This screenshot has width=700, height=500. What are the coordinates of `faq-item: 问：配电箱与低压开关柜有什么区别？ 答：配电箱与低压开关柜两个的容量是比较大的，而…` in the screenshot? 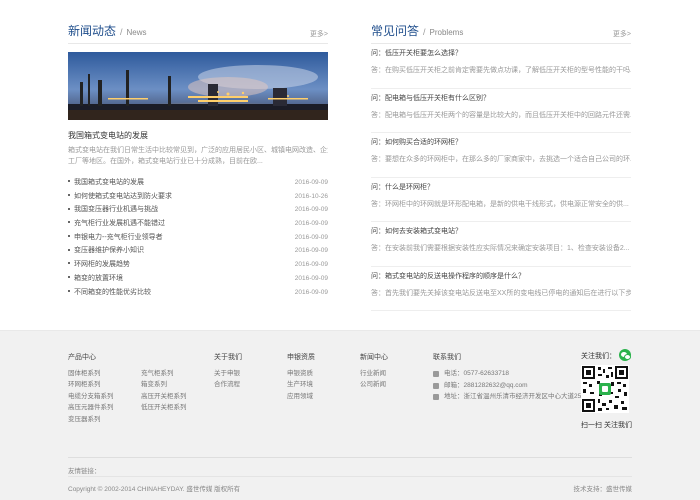 It's located at (501, 111).